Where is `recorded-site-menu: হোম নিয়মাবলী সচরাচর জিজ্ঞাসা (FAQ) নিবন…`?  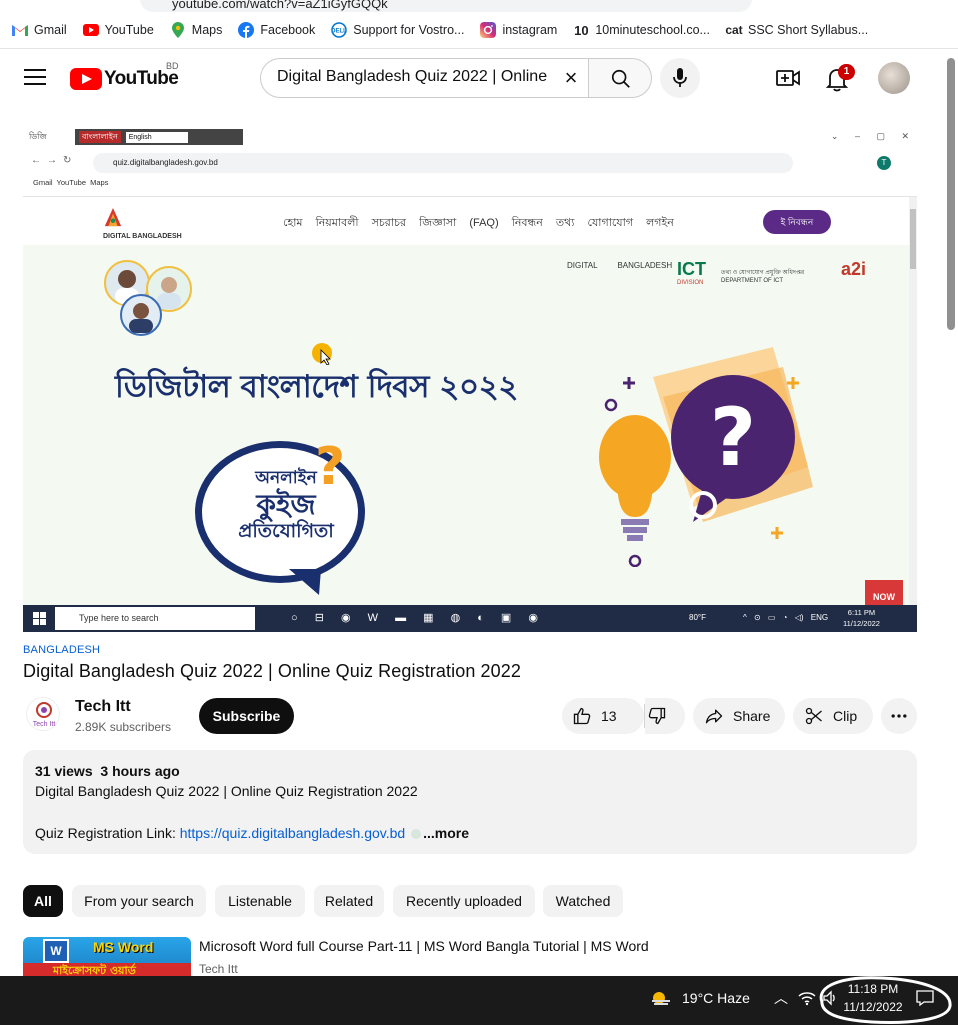 recorded-site-menu: হোম নিয়মাবলী সচরাচর জিজ্ঞাসা (FAQ) নিবন… is located at coordinates (478, 223).